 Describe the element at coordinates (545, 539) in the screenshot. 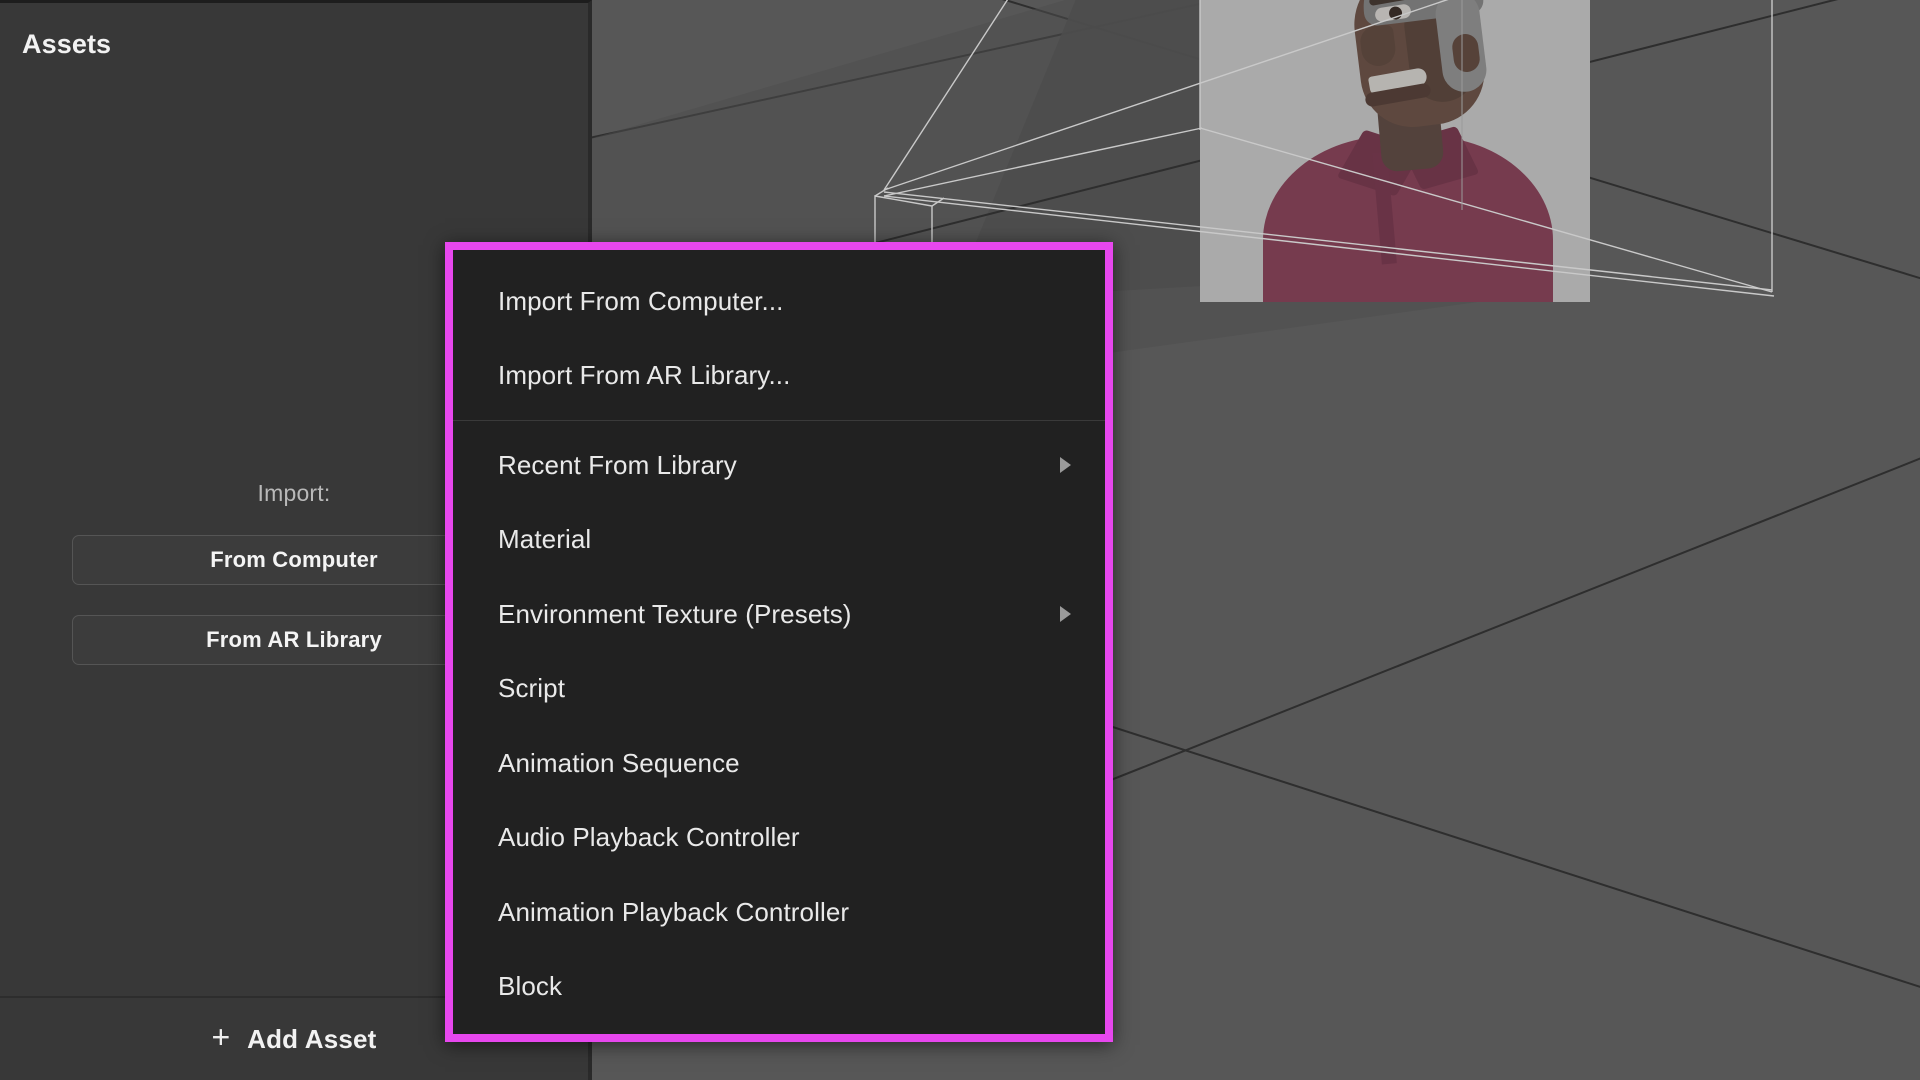

I see `menu-item-label: Material` at that location.